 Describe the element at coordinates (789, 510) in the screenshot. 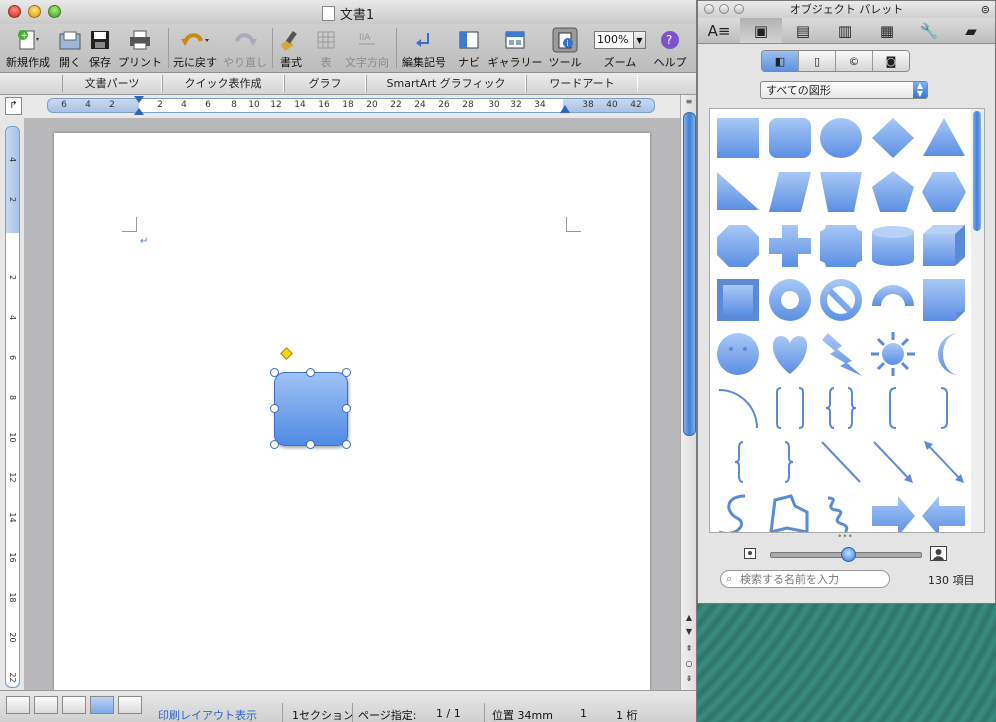

I see `shape-freeform` at that location.